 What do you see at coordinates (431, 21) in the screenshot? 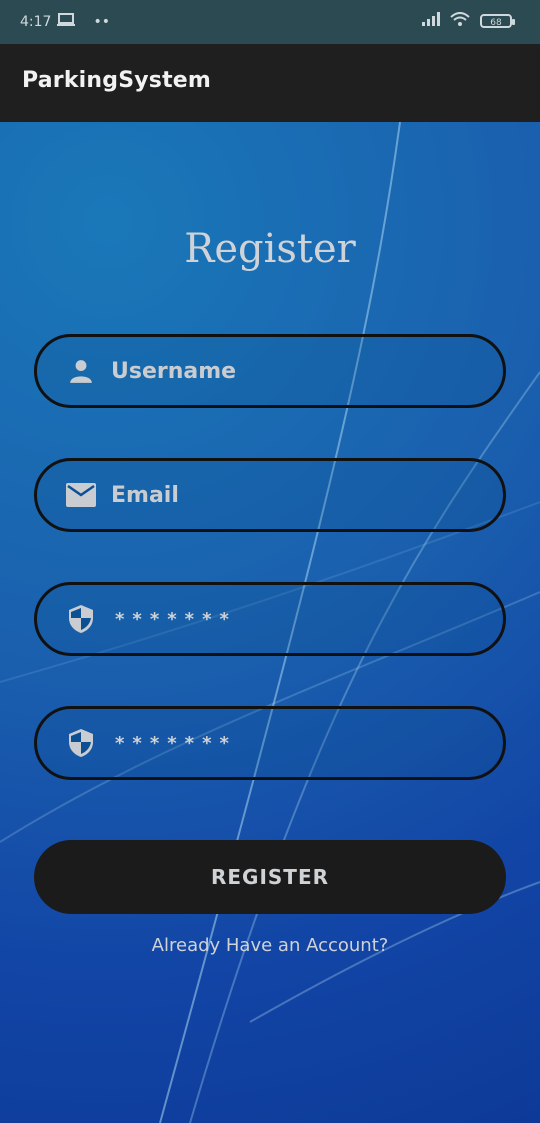
I see `signal-icon` at bounding box center [431, 21].